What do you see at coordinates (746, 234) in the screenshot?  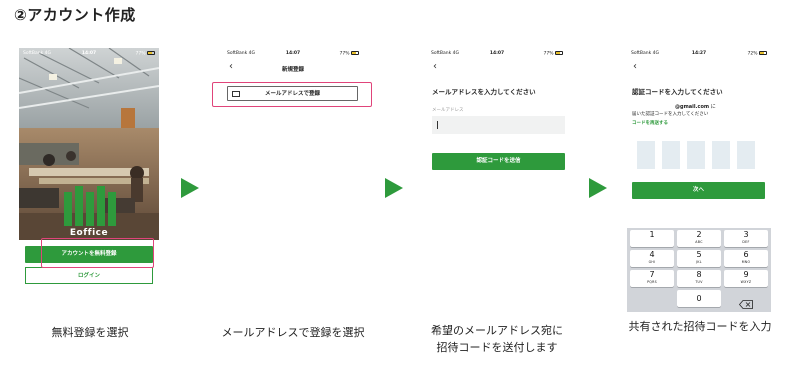 I see `key-digit: 3` at bounding box center [746, 234].